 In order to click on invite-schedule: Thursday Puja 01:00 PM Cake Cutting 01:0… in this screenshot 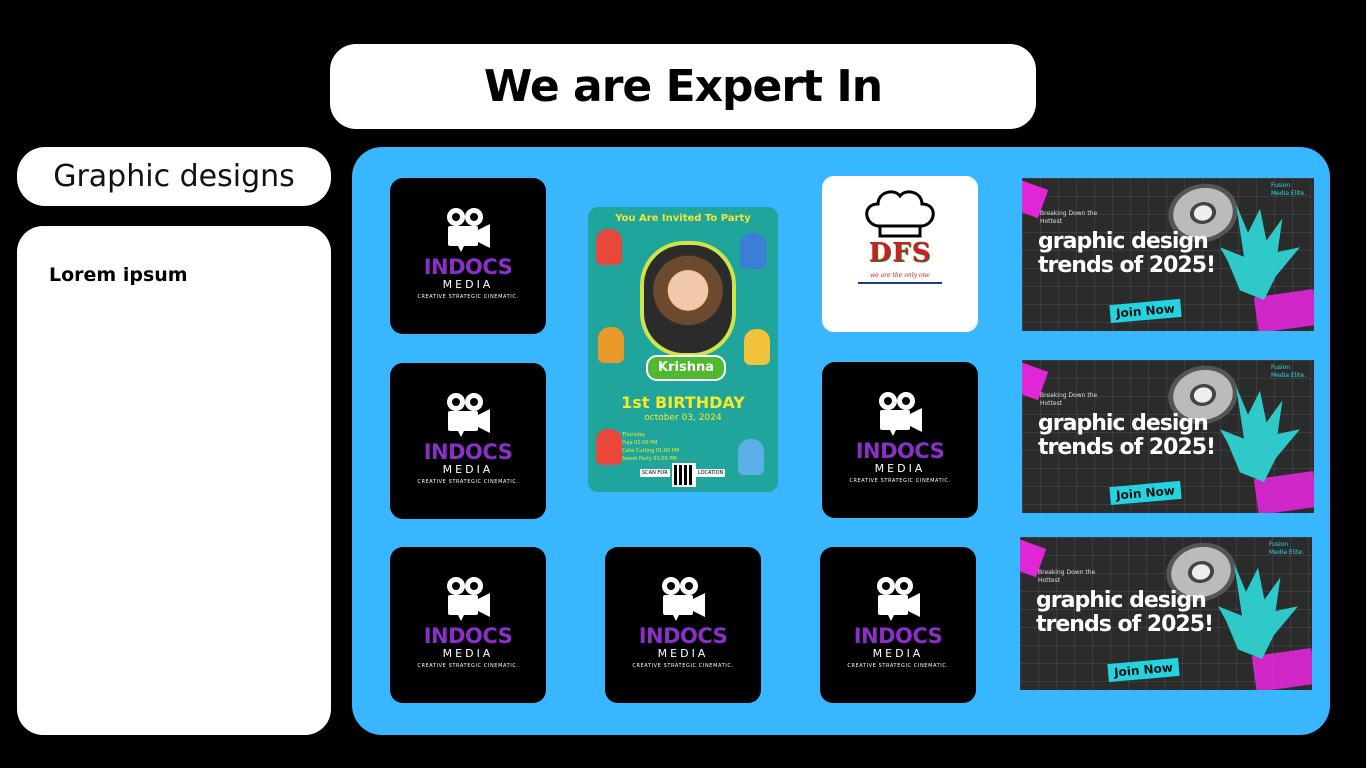, I will do `click(684, 447)`.